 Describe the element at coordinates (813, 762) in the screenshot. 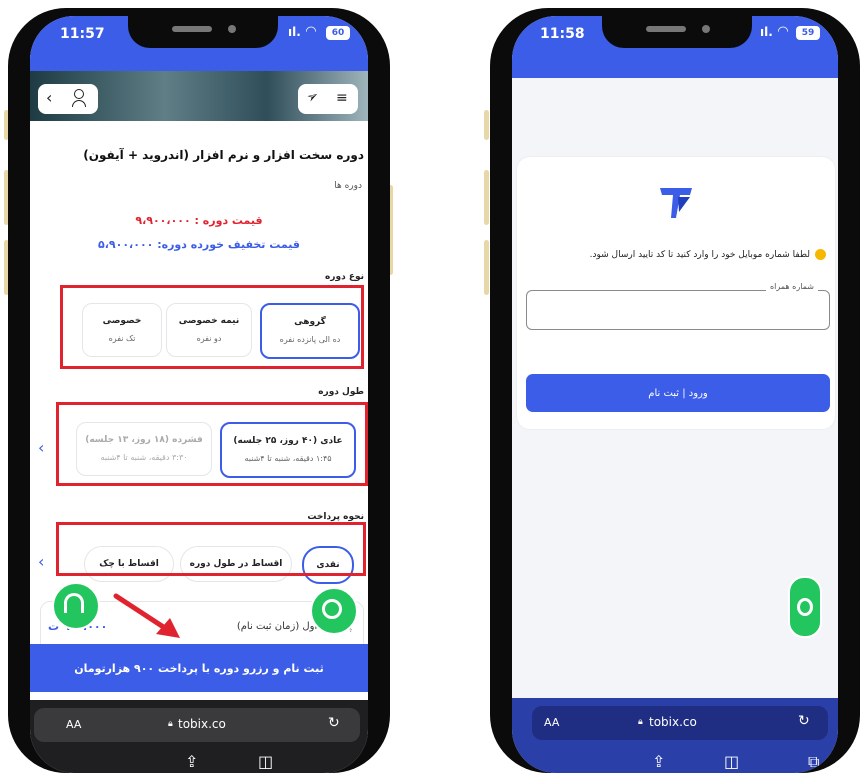

I see `tabs-icon: ⧉` at that location.